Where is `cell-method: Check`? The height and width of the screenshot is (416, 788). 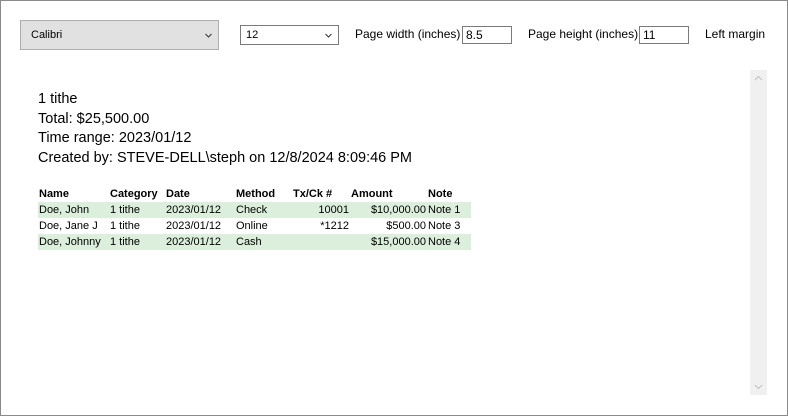 cell-method: Check is located at coordinates (263, 210).